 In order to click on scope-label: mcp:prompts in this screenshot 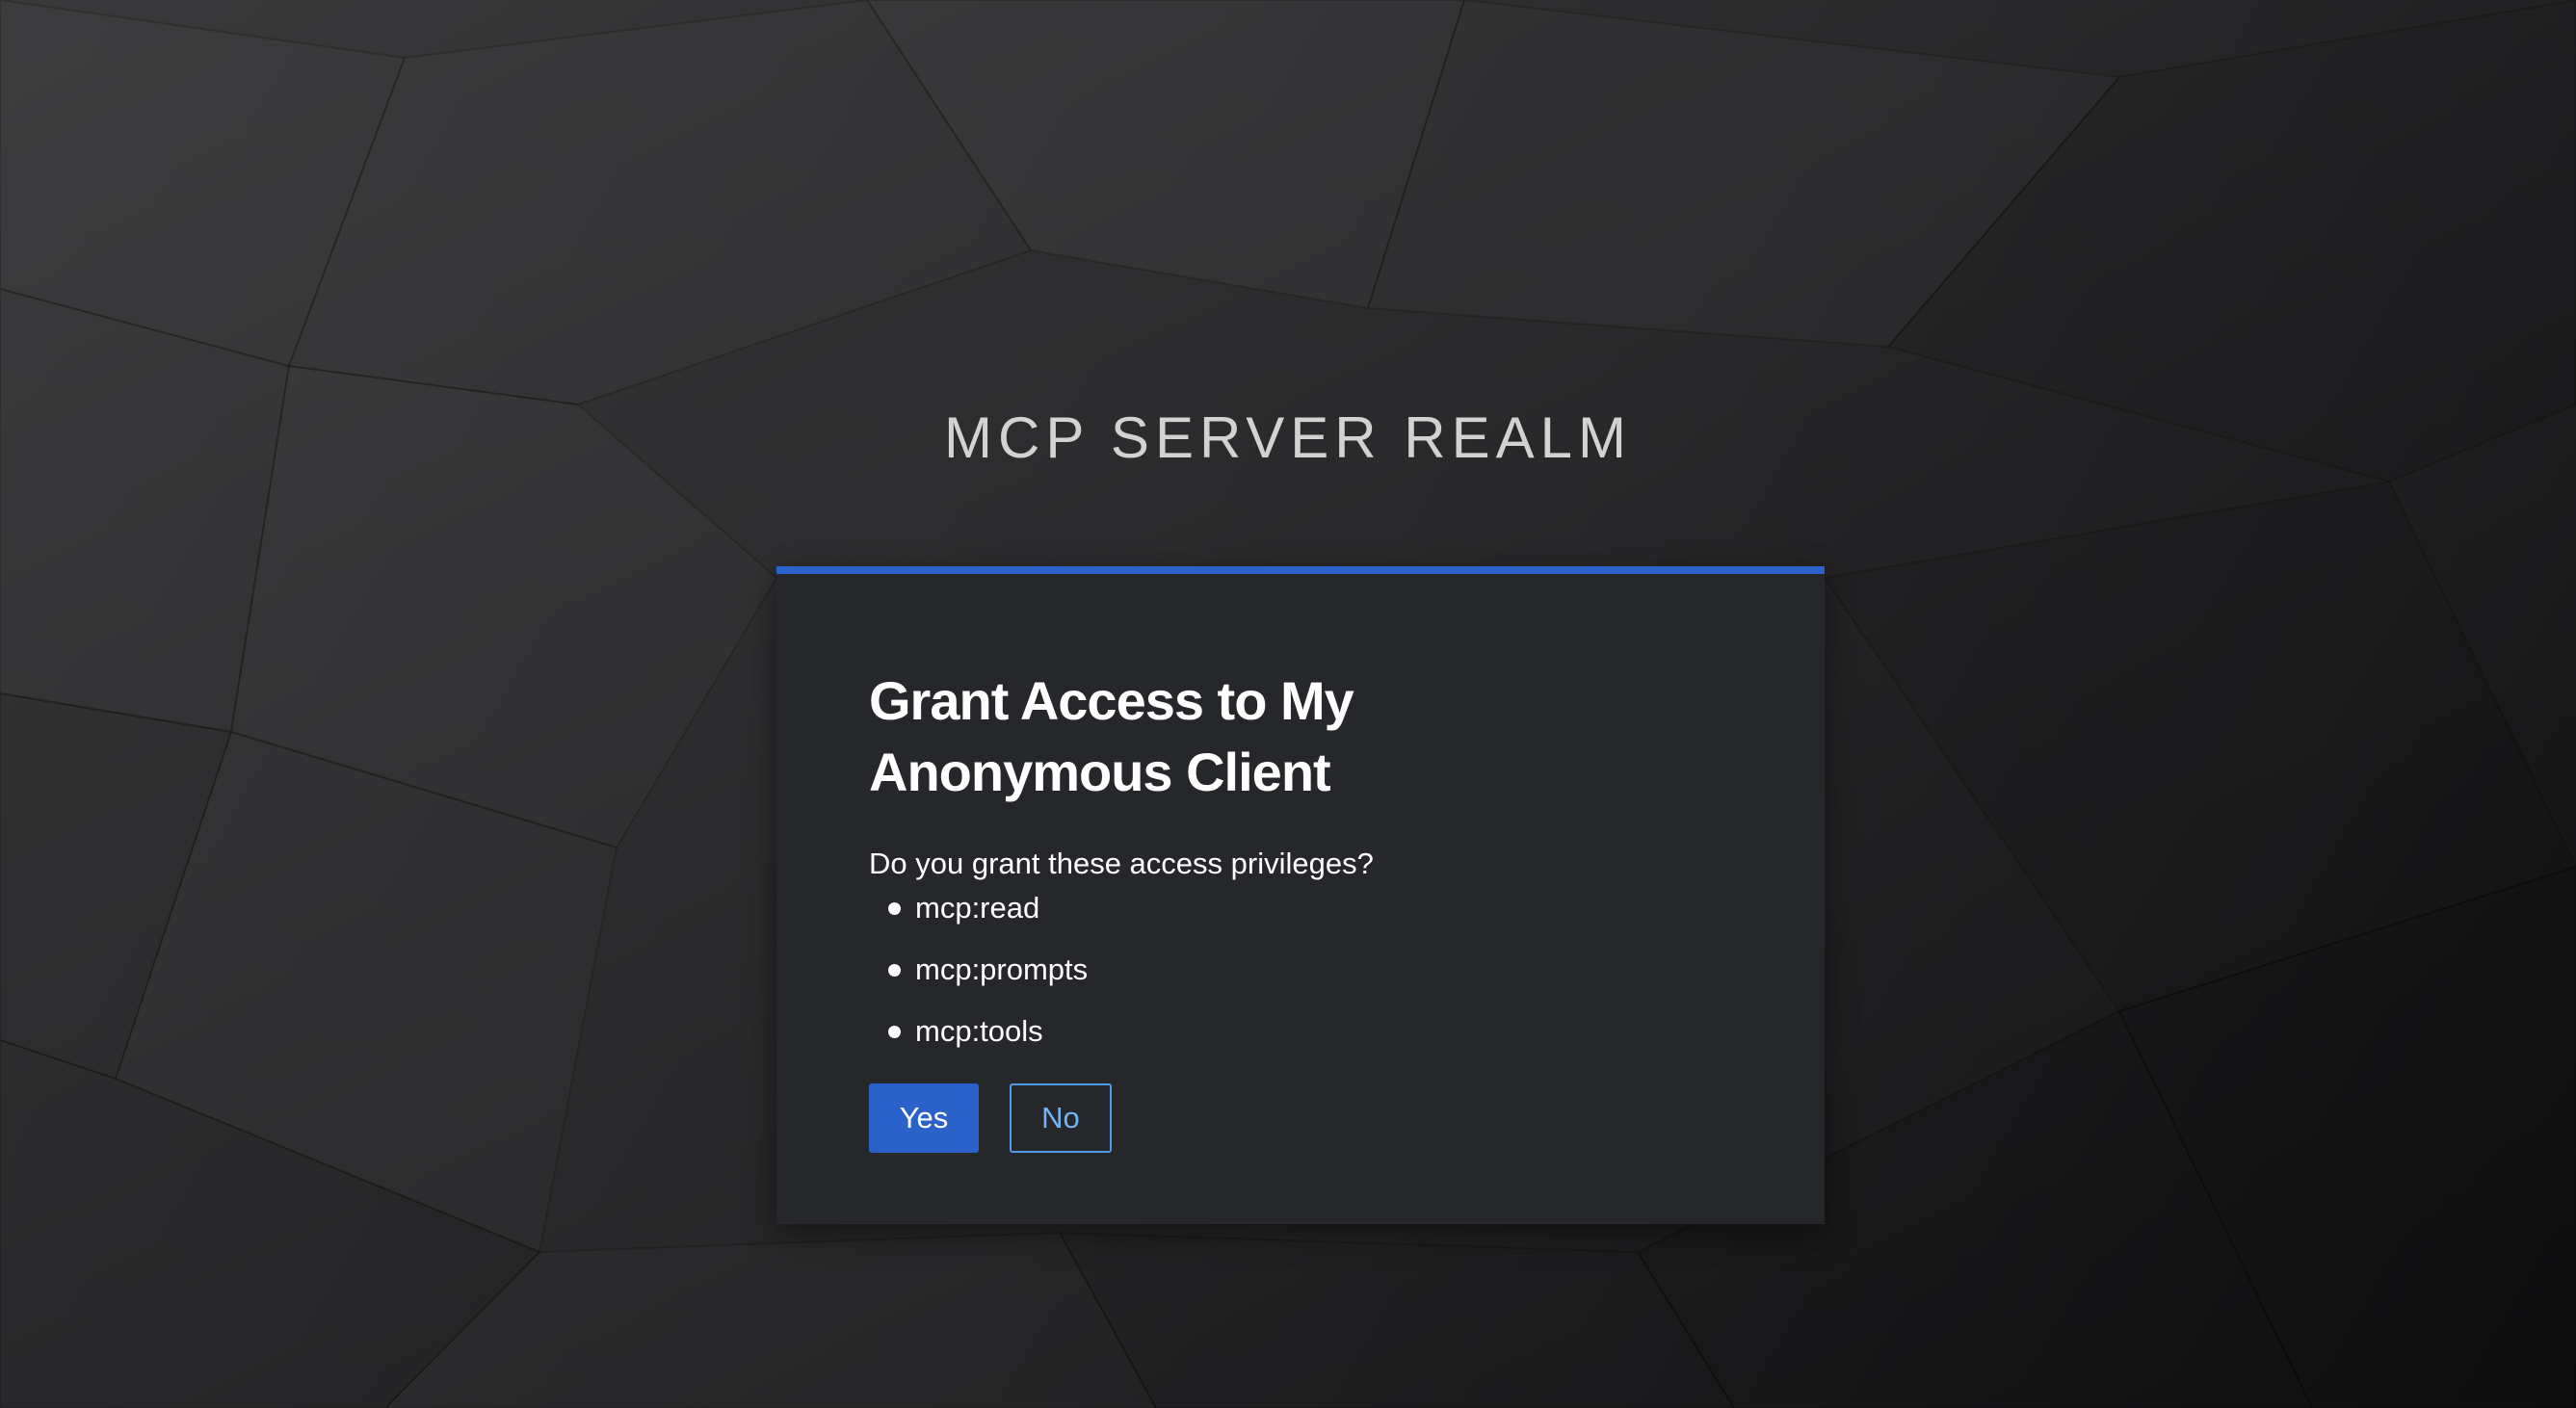, I will do `click(1002, 969)`.